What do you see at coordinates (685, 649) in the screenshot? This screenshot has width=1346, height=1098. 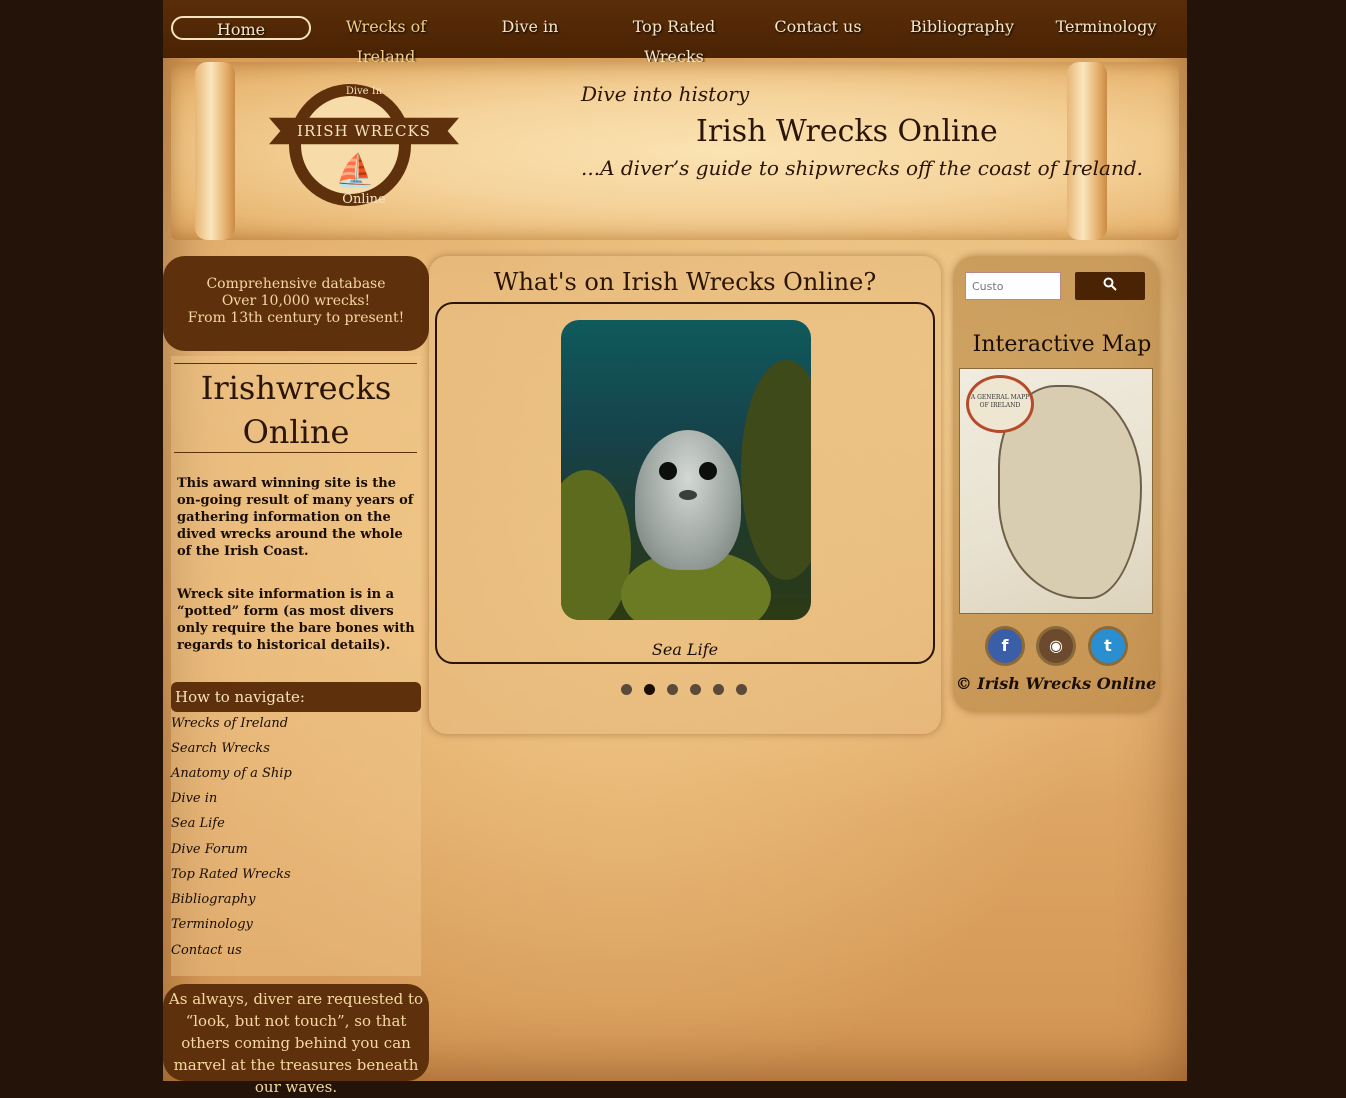 I see `slide-caption: Sea Life` at bounding box center [685, 649].